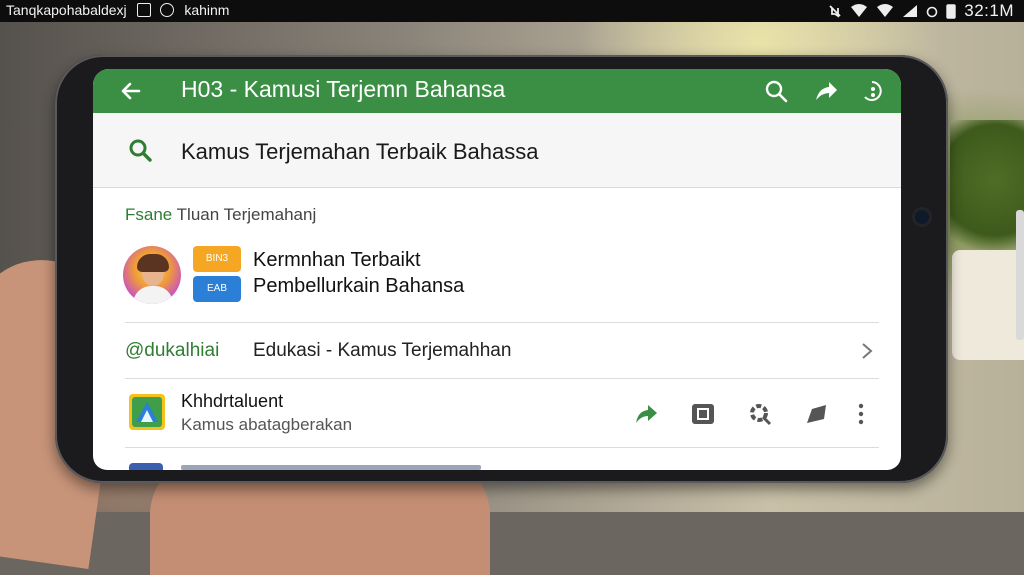 Image resolution: width=1024 pixels, height=575 pixels. What do you see at coordinates (835, 11) in the screenshot?
I see `mute-icon` at bounding box center [835, 11].